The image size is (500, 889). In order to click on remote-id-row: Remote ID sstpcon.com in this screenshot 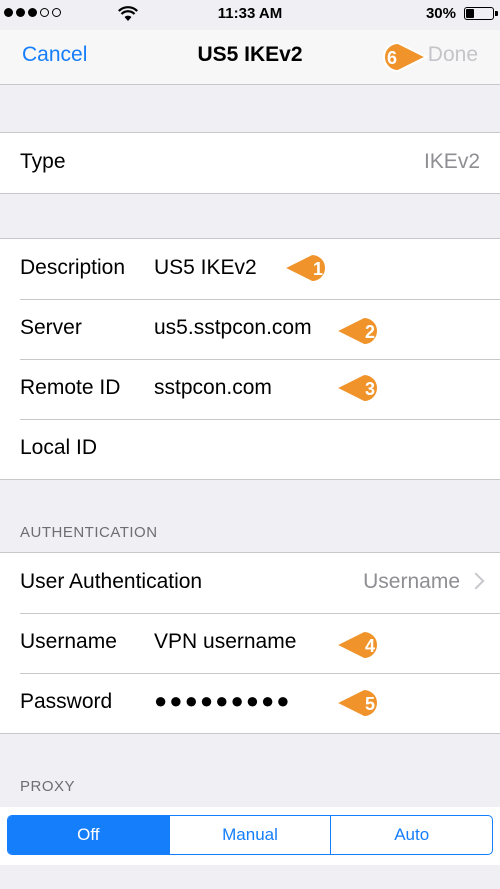, I will do `click(250, 389)`.